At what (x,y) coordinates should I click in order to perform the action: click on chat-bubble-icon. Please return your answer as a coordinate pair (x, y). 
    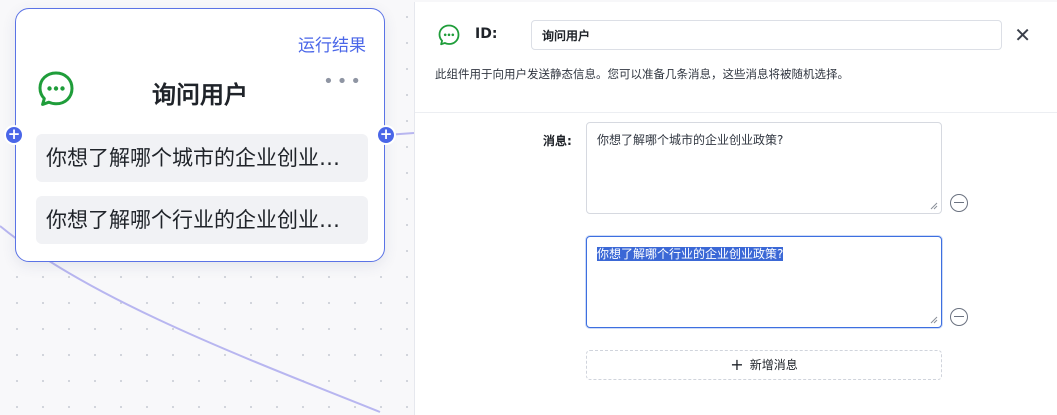
    Looking at the image, I should click on (449, 35).